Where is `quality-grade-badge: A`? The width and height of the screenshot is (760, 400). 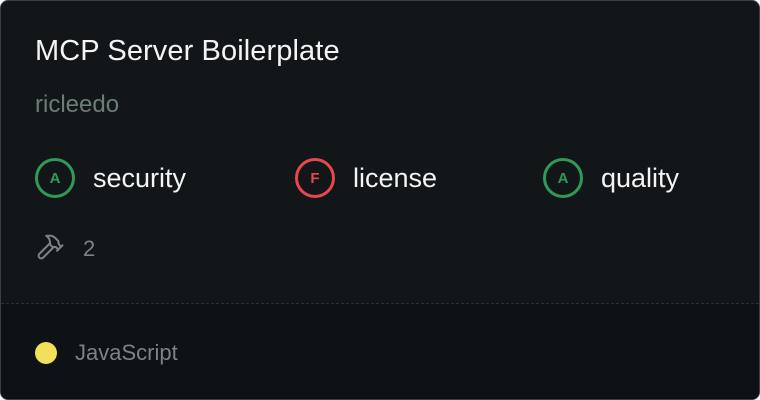
quality-grade-badge: A is located at coordinates (563, 178).